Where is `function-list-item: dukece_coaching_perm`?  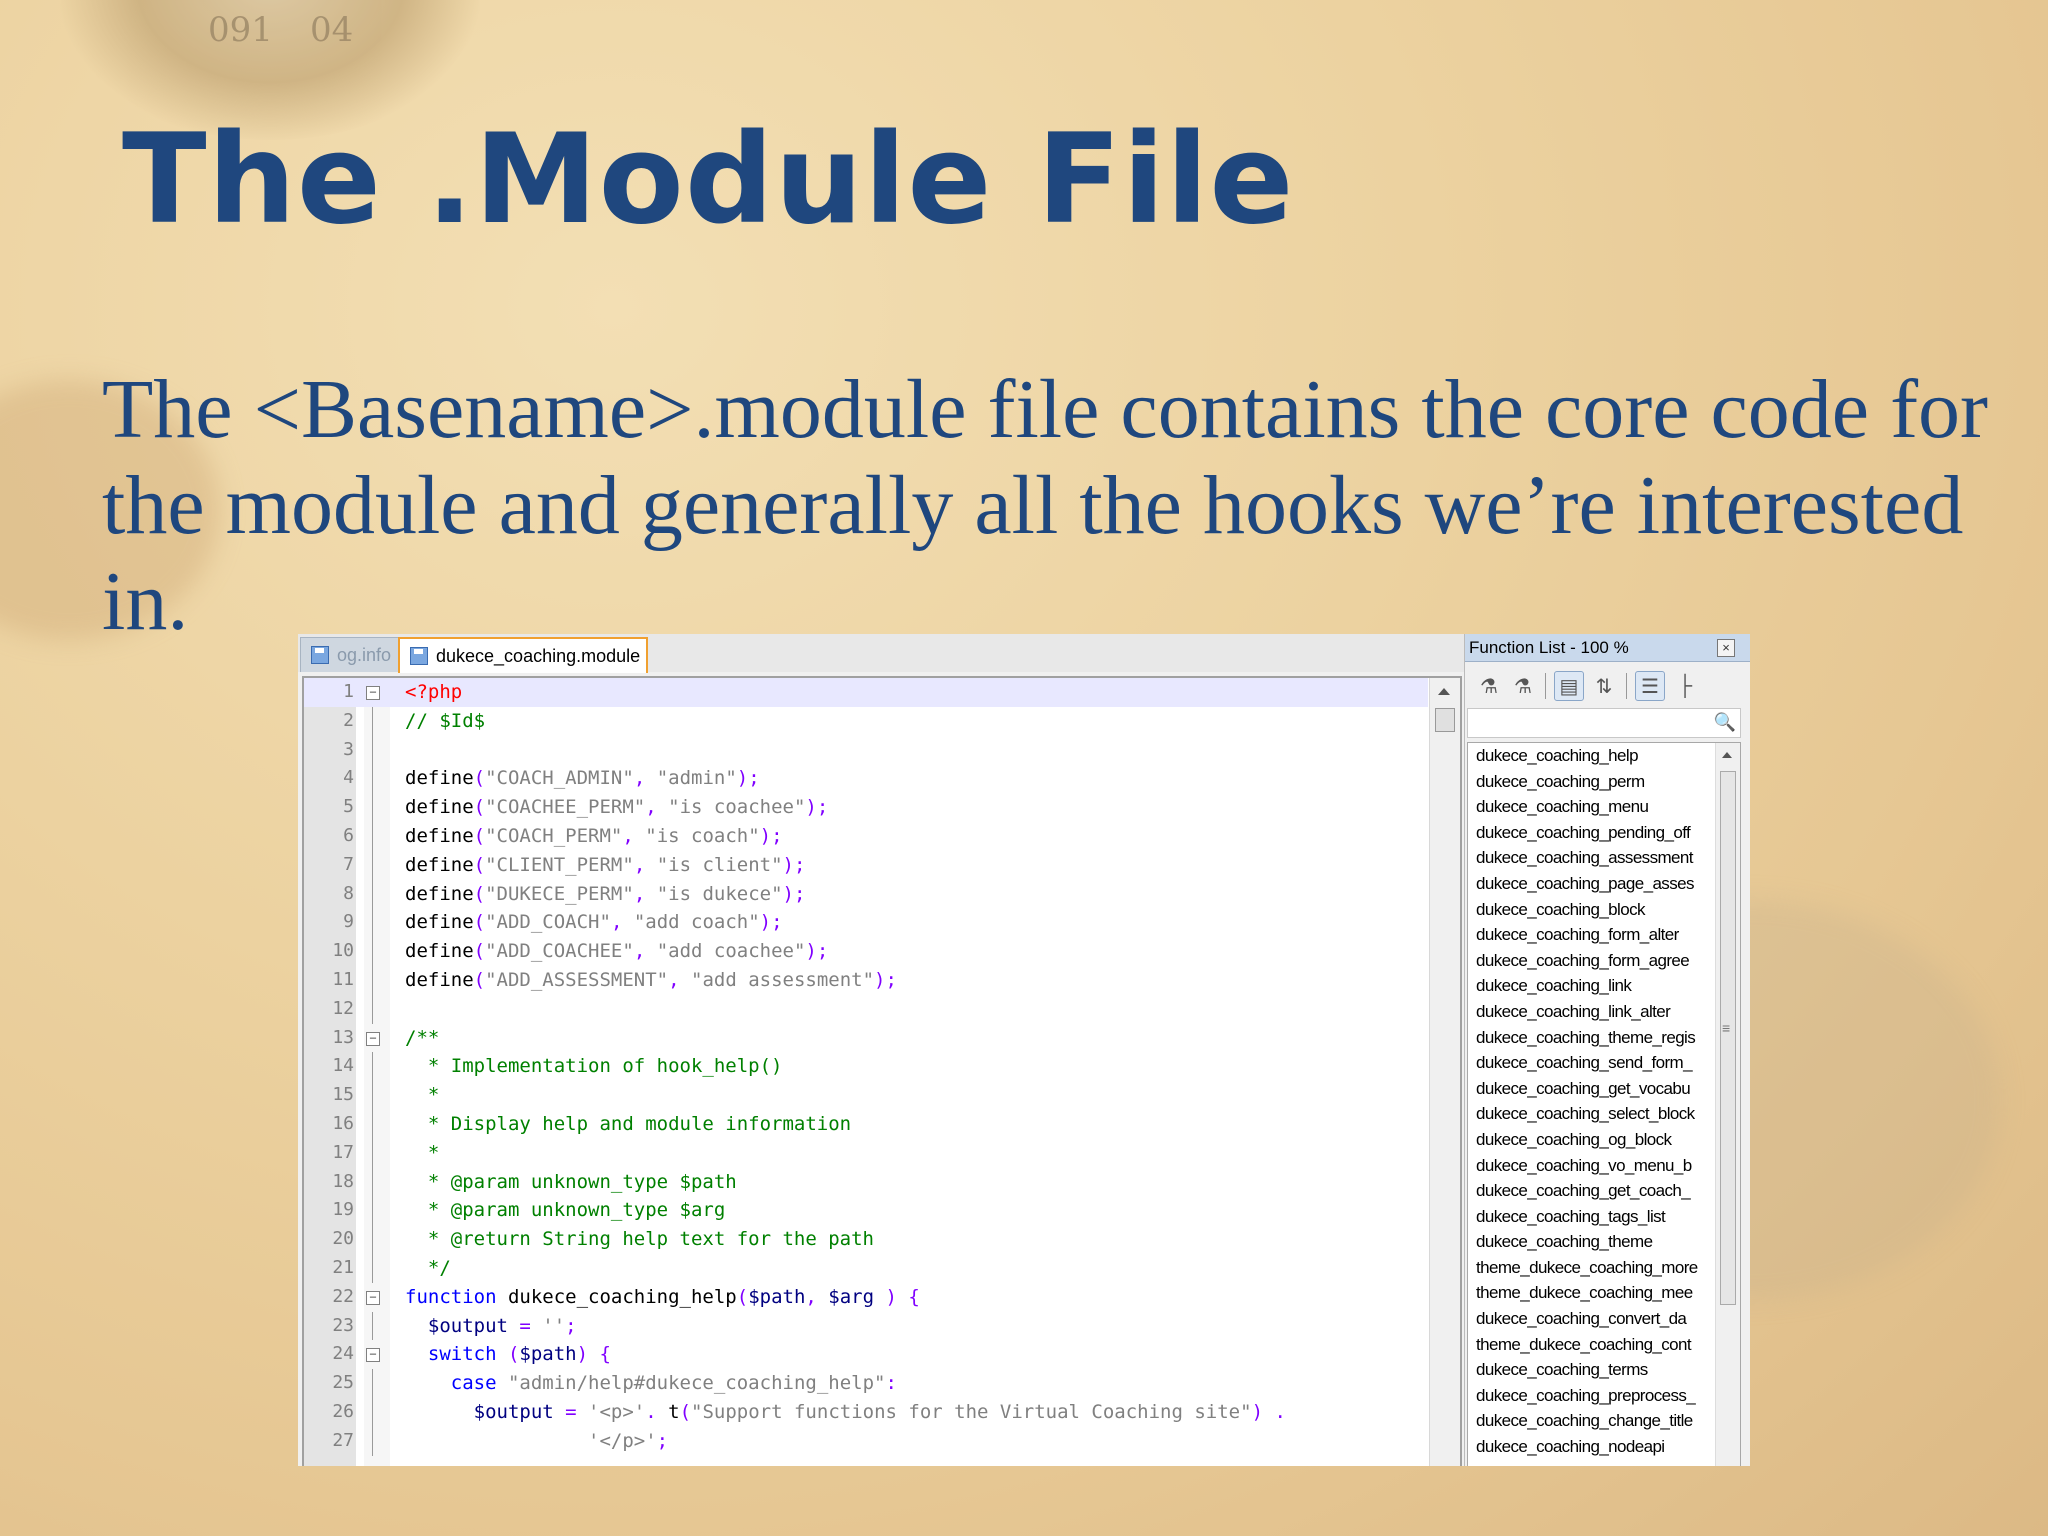
function-list-item: dukece_coaching_perm is located at coordinates (1590, 782).